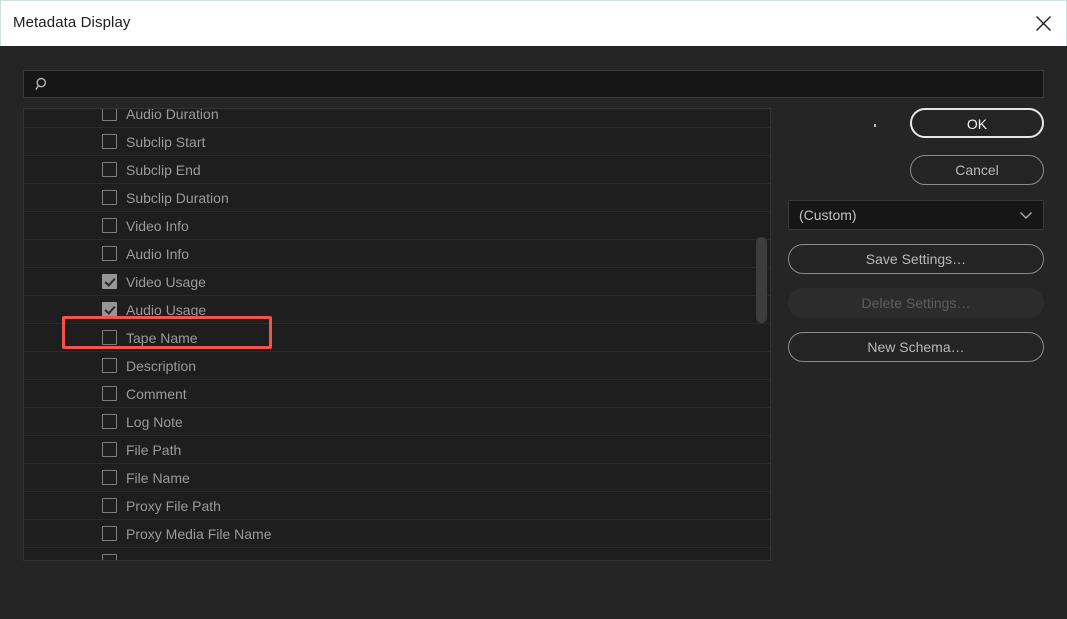  What do you see at coordinates (166, 141) in the screenshot?
I see `list-item-label: Subclip Start` at bounding box center [166, 141].